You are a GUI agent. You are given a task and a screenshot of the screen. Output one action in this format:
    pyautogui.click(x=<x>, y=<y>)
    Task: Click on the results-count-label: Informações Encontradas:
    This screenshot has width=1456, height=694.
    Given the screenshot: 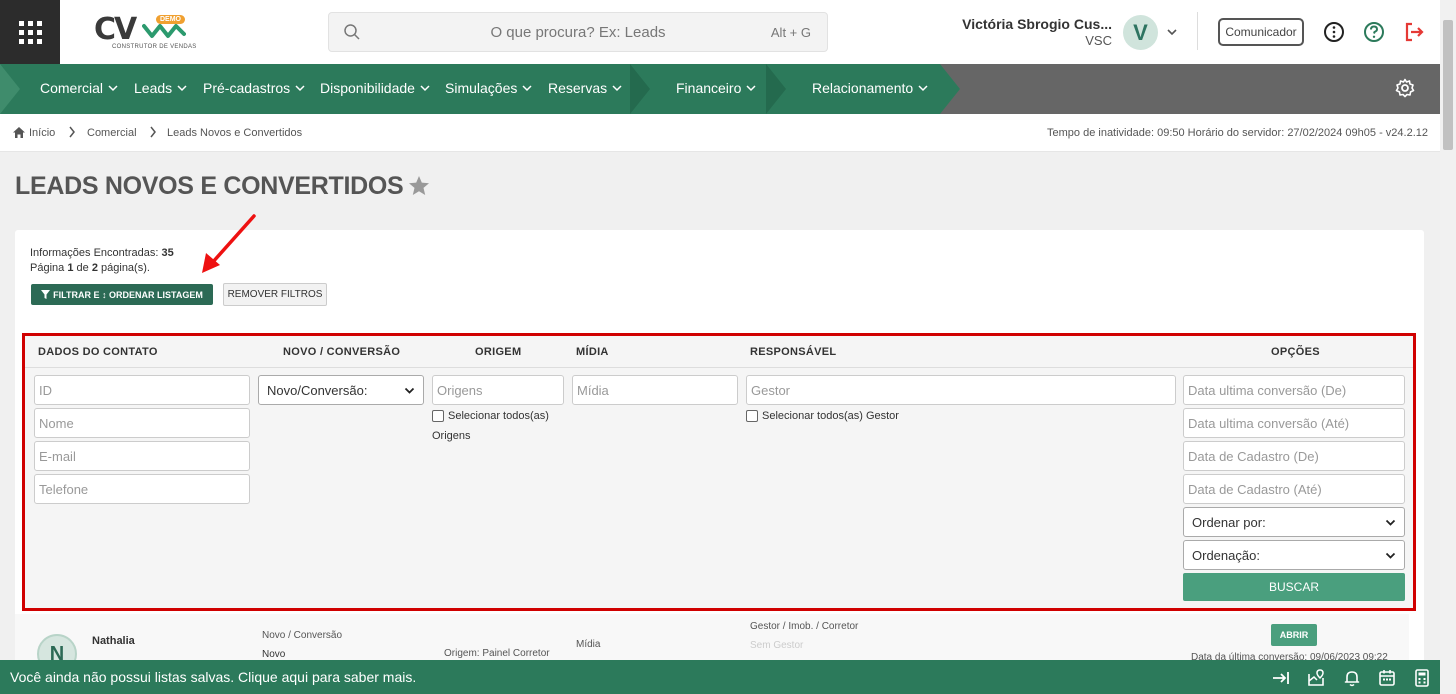 What is the action you would take?
    pyautogui.click(x=94, y=253)
    